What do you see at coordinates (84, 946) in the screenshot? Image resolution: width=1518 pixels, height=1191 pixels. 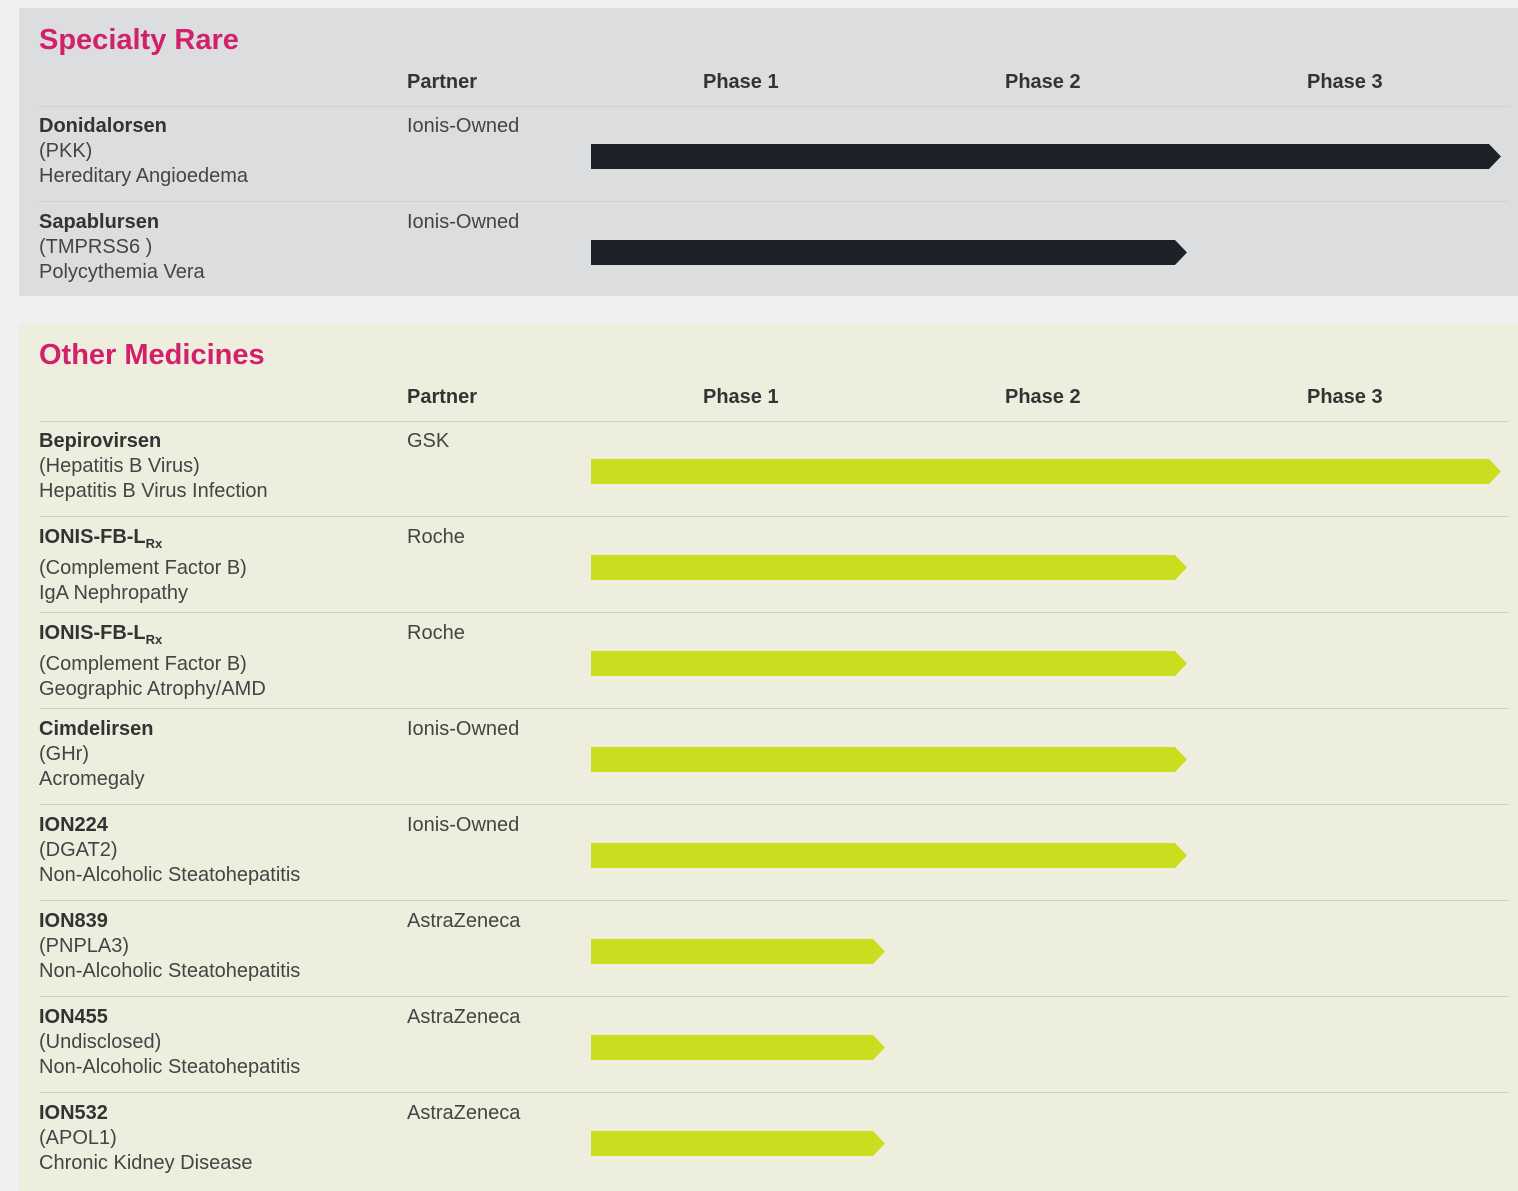 I see `drug-target: (PNPLA3)` at bounding box center [84, 946].